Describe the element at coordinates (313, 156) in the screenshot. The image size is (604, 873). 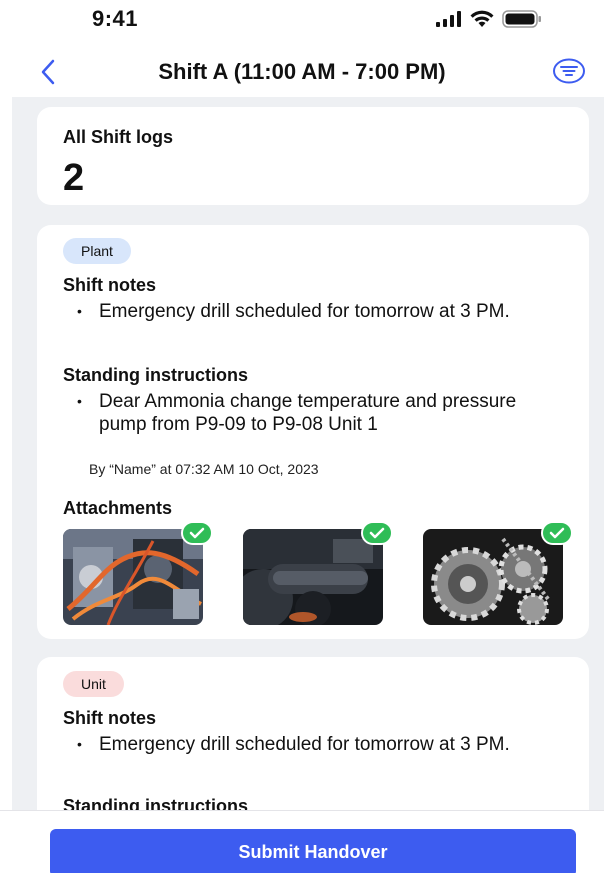
I see `summary-card: All Shift logs 2` at that location.